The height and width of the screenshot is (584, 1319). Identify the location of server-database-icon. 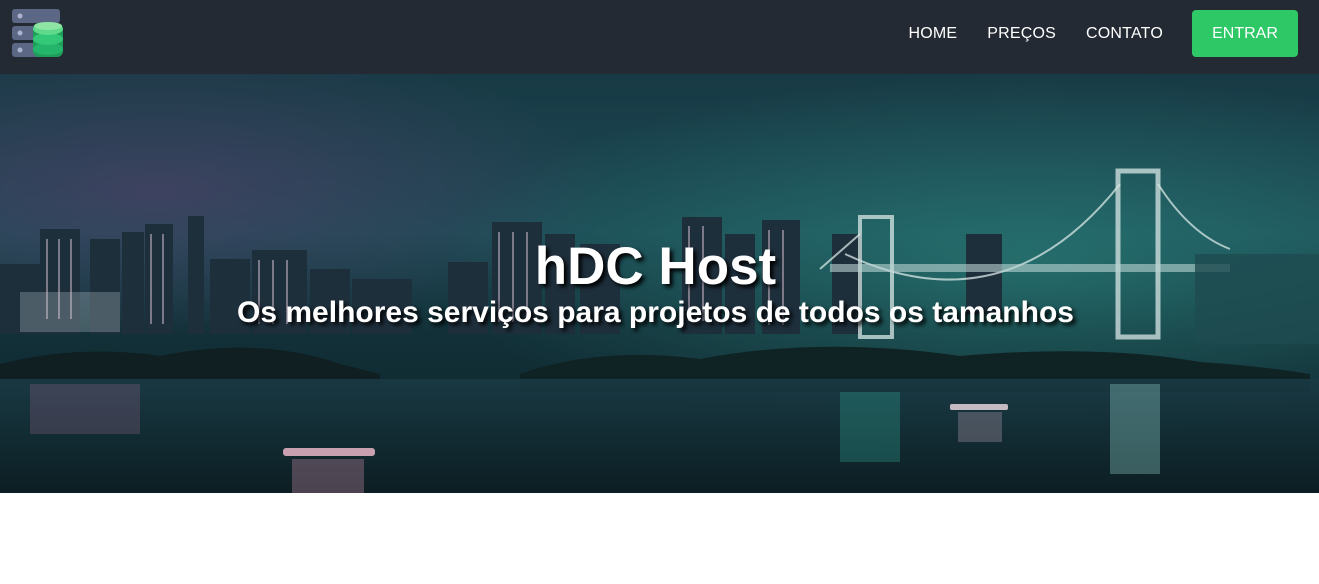
(38, 35).